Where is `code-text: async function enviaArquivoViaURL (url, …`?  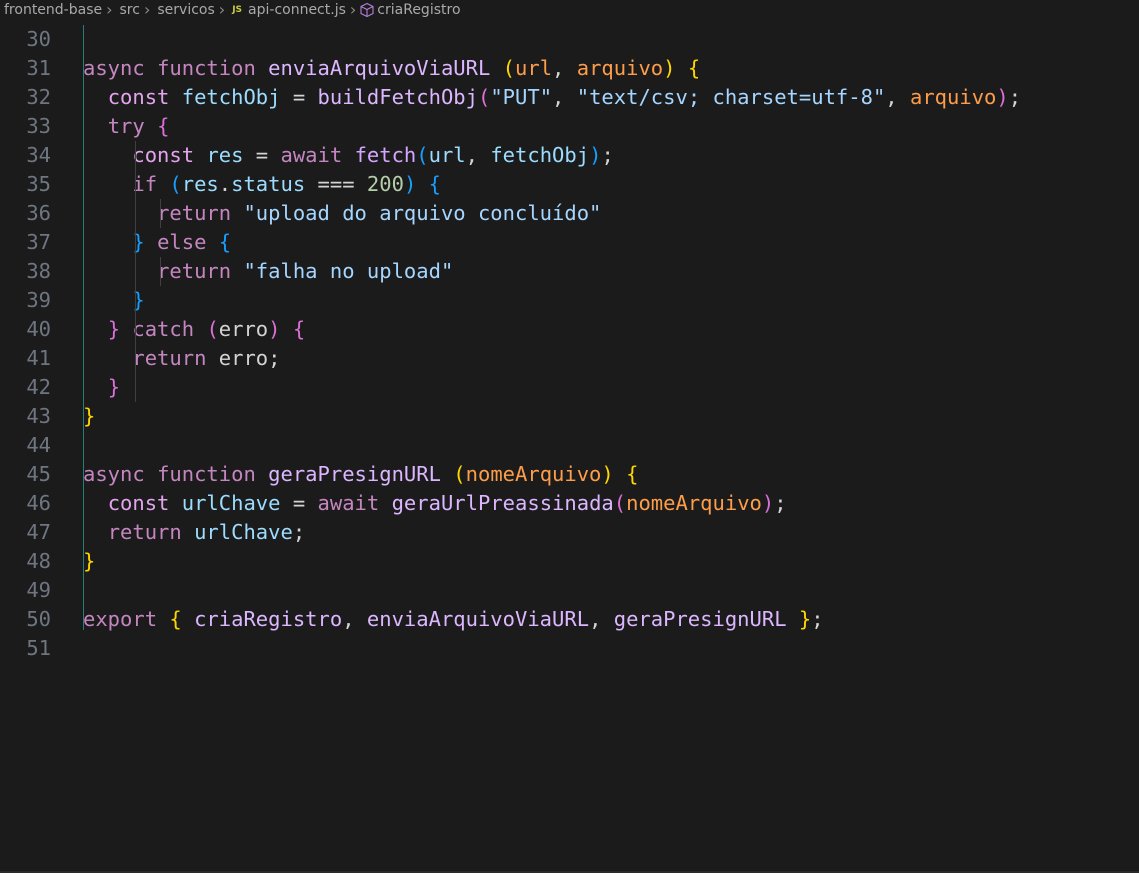
code-text: async function enviaArquivoViaURL (url, … is located at coordinates (391, 68).